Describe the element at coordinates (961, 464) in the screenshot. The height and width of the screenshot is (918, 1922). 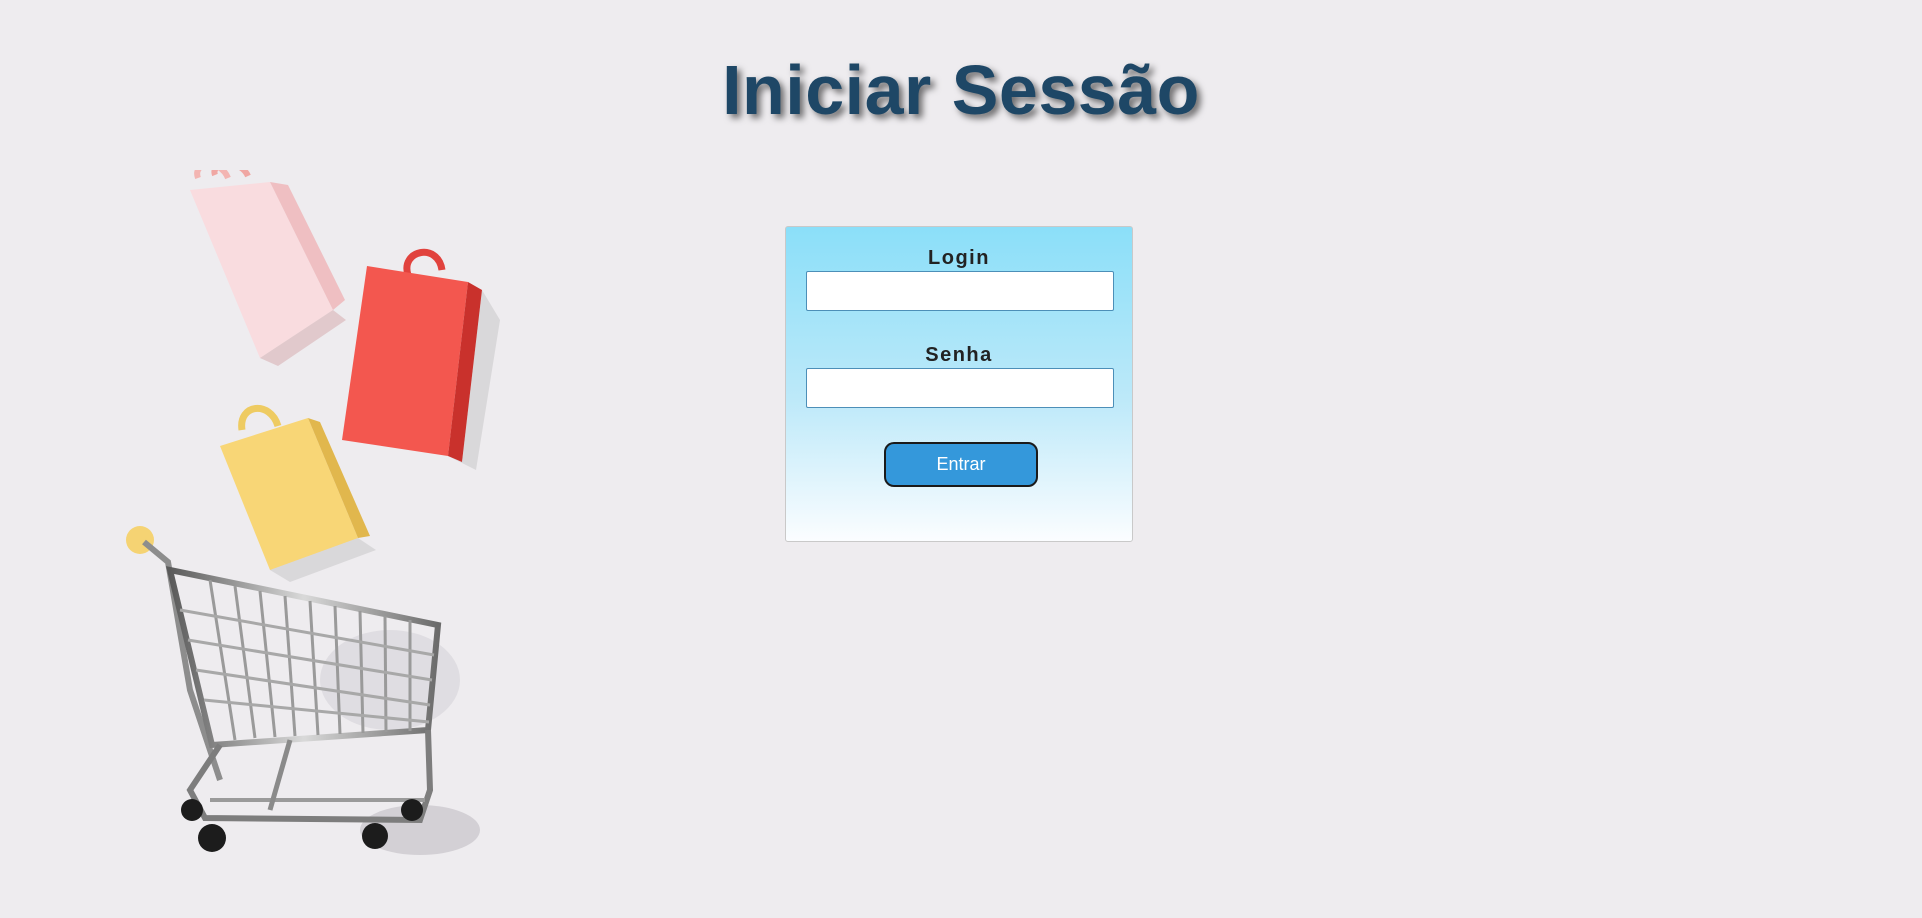
I see `entrar-button: Entrar` at that location.